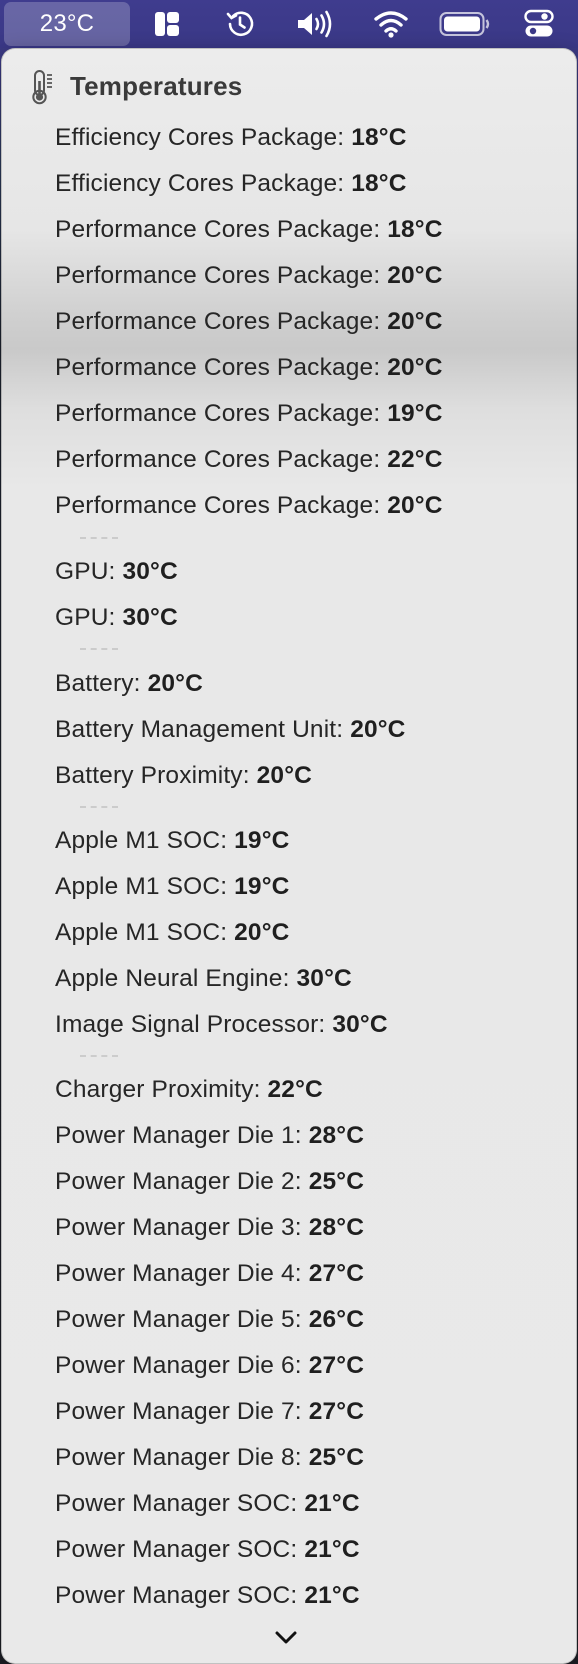 The width and height of the screenshot is (578, 1664). What do you see at coordinates (98, 683) in the screenshot?
I see `sensor-label: Battery:` at bounding box center [98, 683].